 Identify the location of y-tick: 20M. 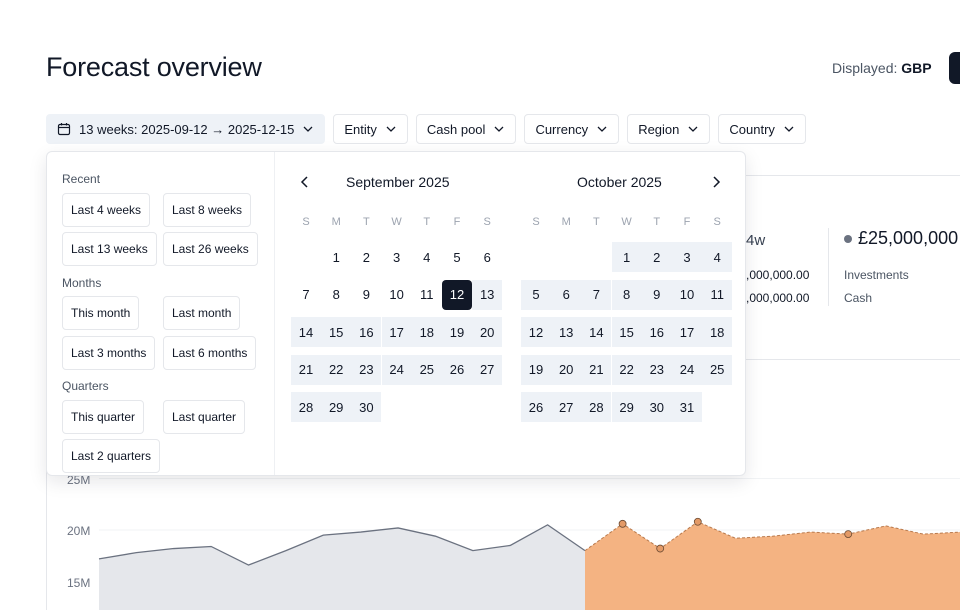
(79, 531).